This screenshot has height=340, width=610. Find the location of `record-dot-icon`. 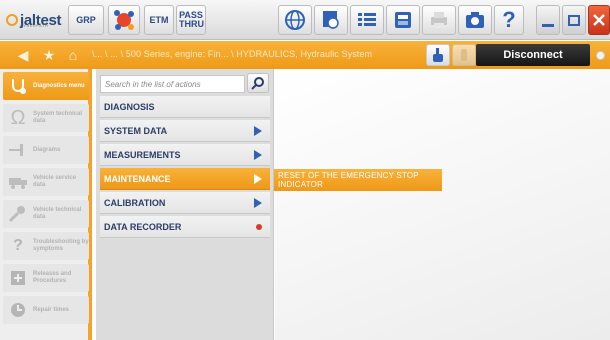

record-dot-icon is located at coordinates (259, 227).